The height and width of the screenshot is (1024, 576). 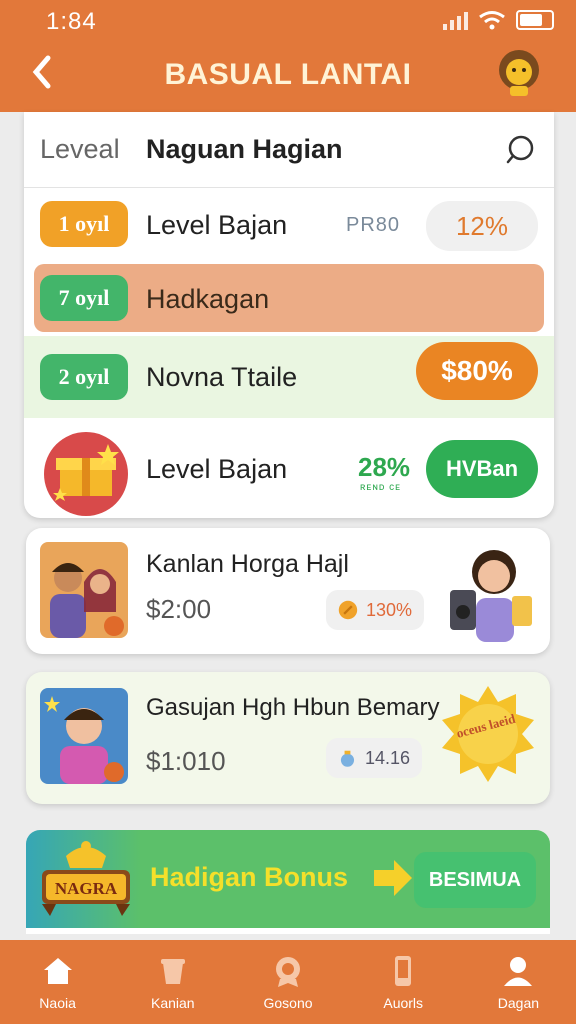 I want to click on badge-emblem-icon: NAGRA, so click(x=86, y=878).